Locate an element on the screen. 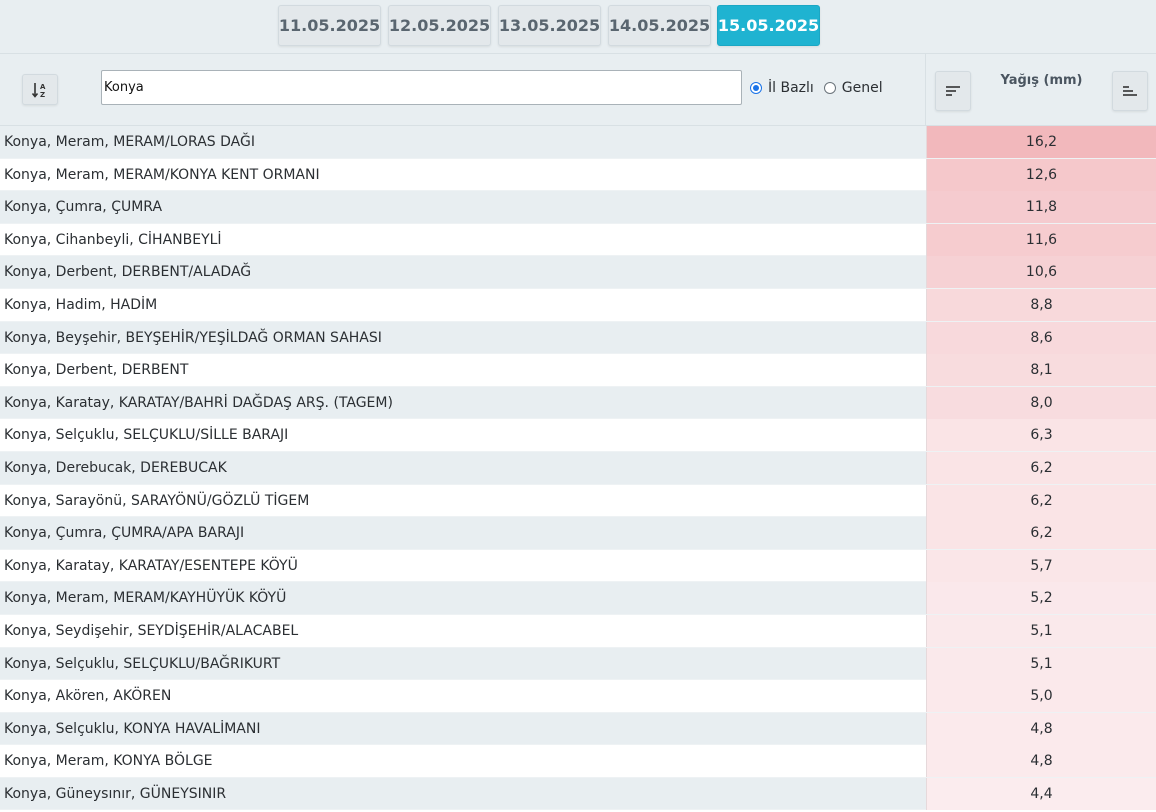  station-name: Konya, Selçuklu, SELÇUKLU/SİLLE BARAJI is located at coordinates (146, 435).